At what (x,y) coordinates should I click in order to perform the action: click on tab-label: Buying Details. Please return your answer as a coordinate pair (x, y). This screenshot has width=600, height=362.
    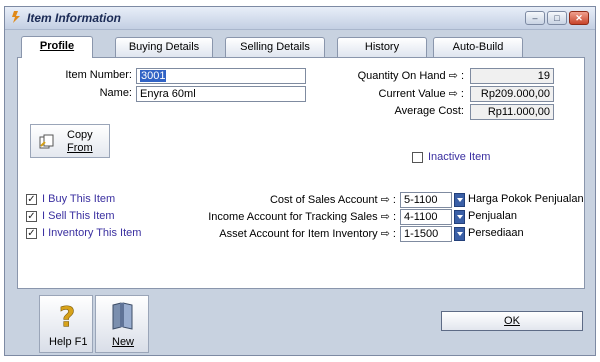
    Looking at the image, I should click on (164, 47).